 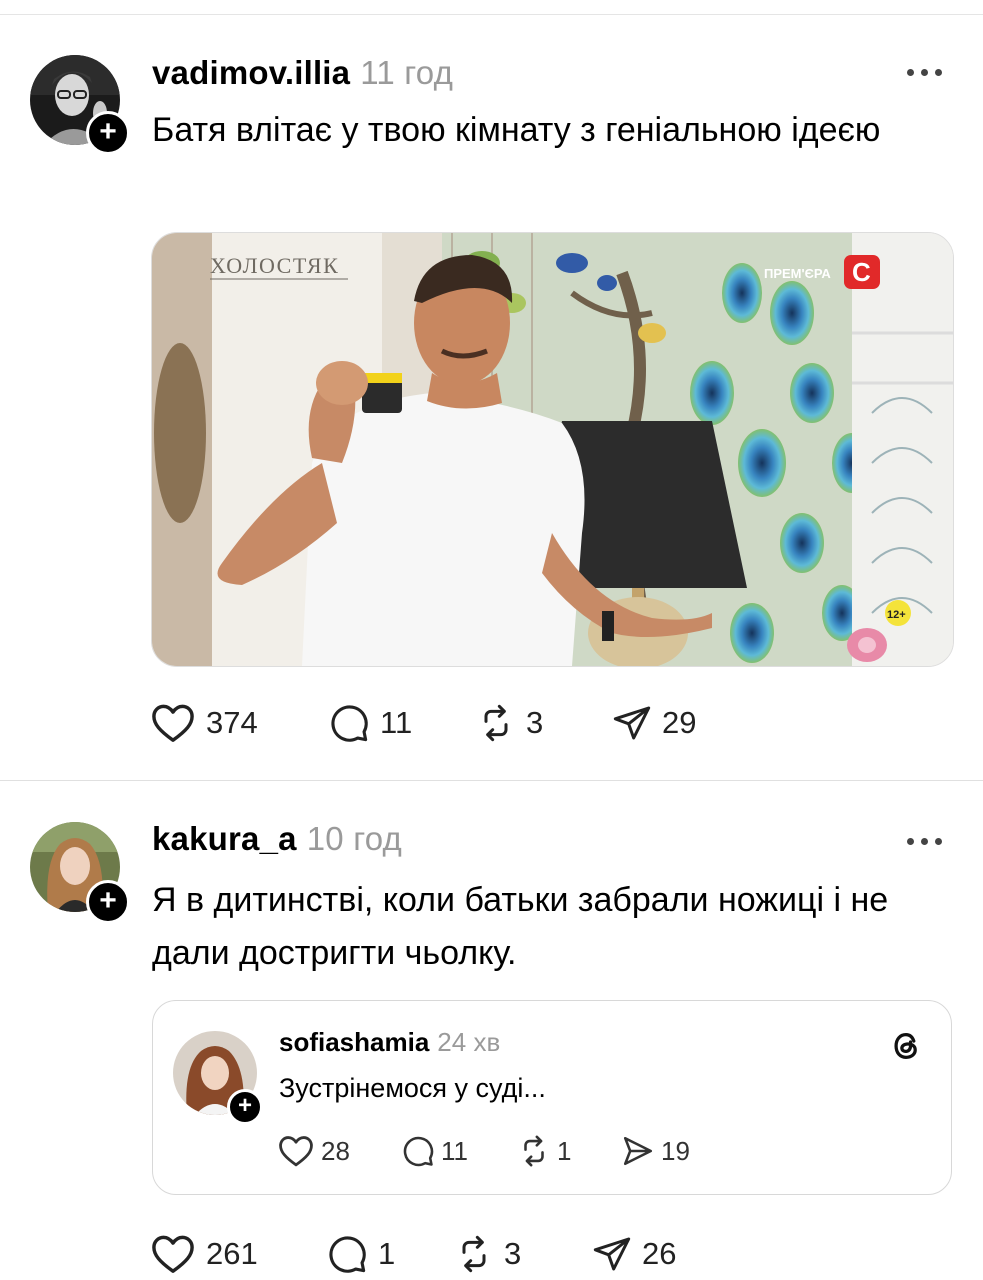 I want to click on comment-count: 1, so click(x=387, y=1253).